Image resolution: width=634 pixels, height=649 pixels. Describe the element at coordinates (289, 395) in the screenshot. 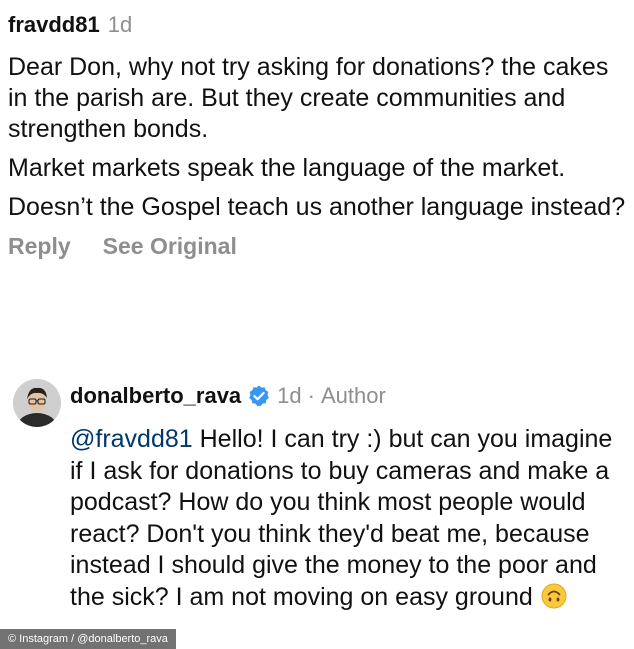

I see `reply-time: 1d` at that location.